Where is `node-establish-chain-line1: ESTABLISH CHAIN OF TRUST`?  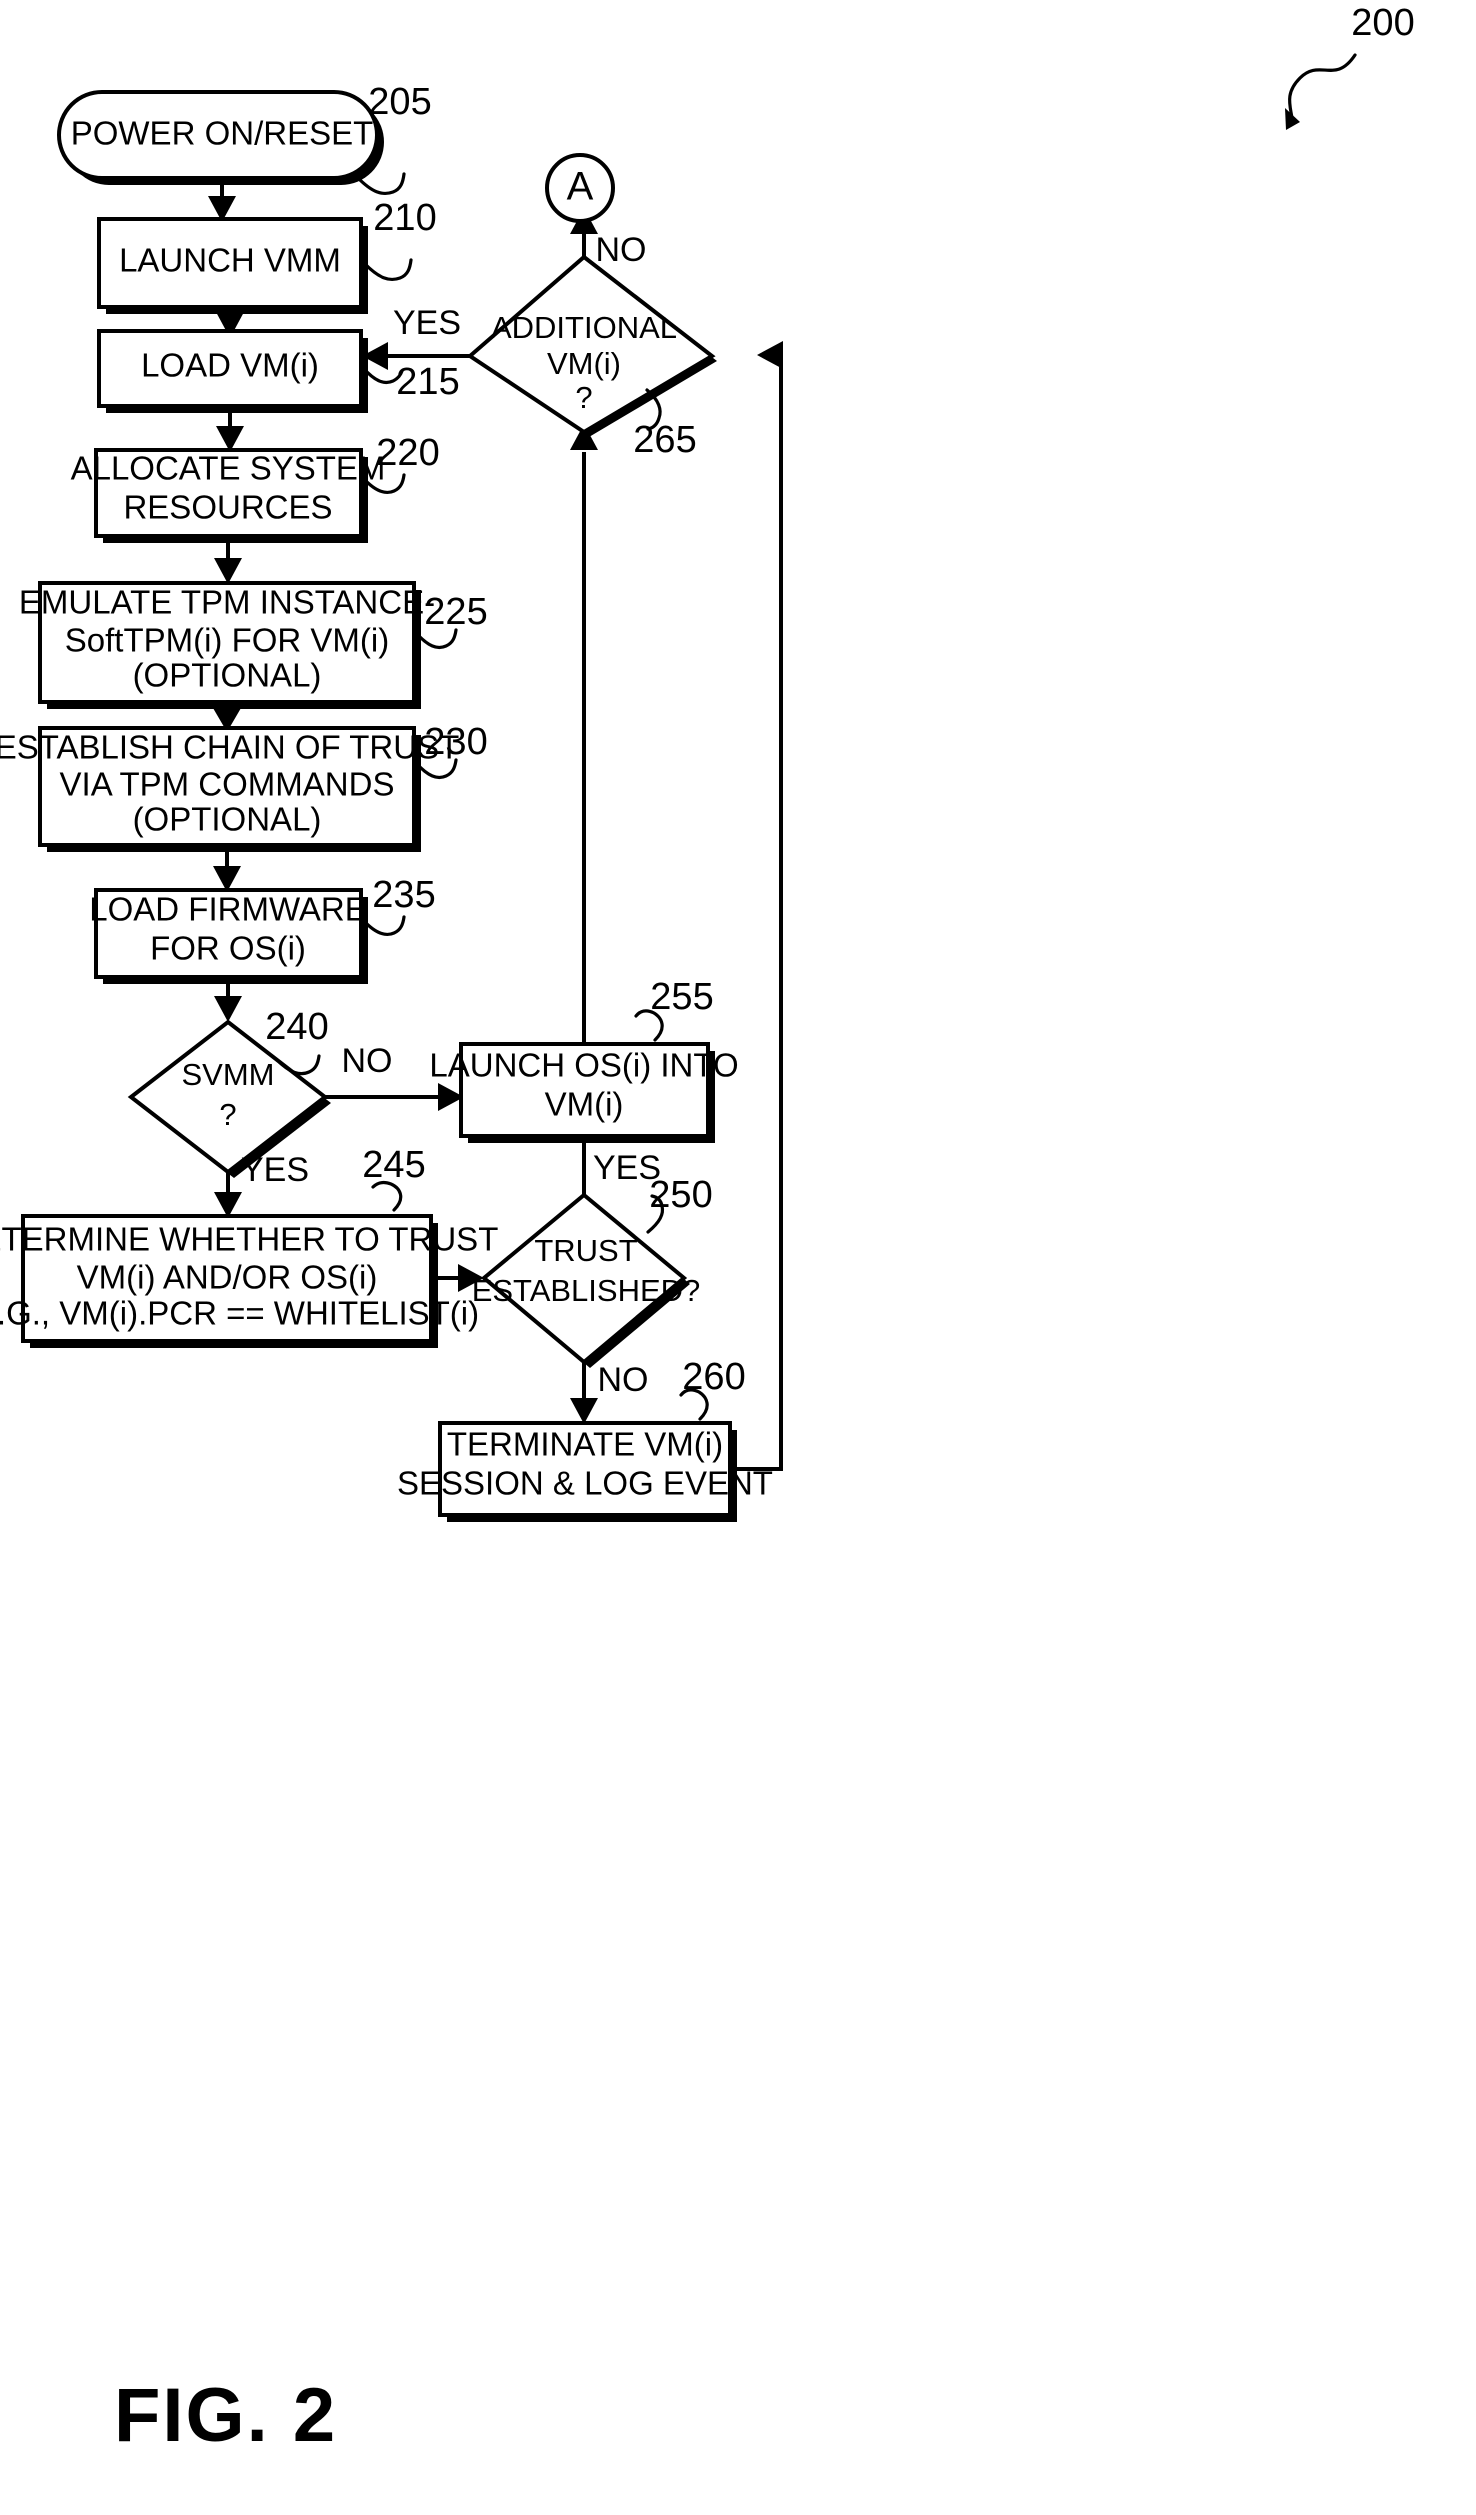
node-establish-chain-line1: ESTABLISH CHAIN OF TRUST is located at coordinates (229, 747).